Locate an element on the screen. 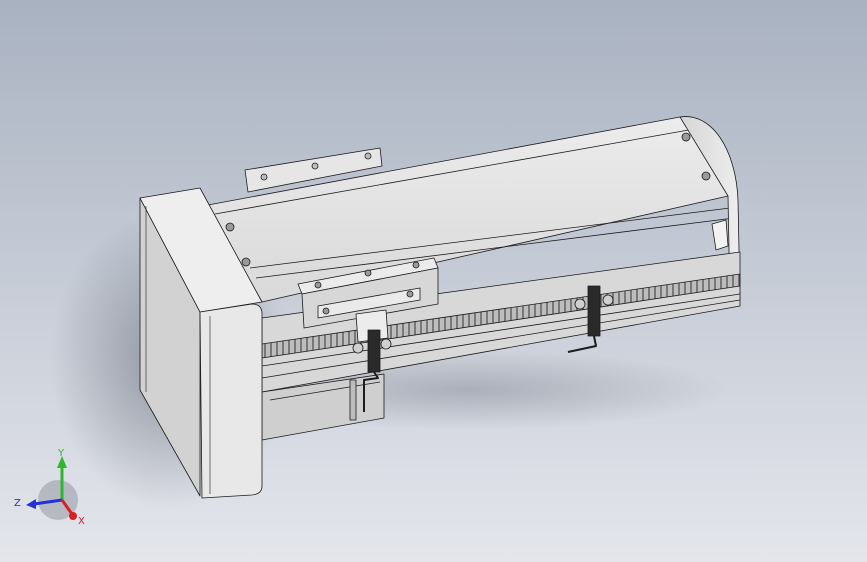 This screenshot has width=867, height=562. x-axis-arrow is located at coordinates (73, 516).